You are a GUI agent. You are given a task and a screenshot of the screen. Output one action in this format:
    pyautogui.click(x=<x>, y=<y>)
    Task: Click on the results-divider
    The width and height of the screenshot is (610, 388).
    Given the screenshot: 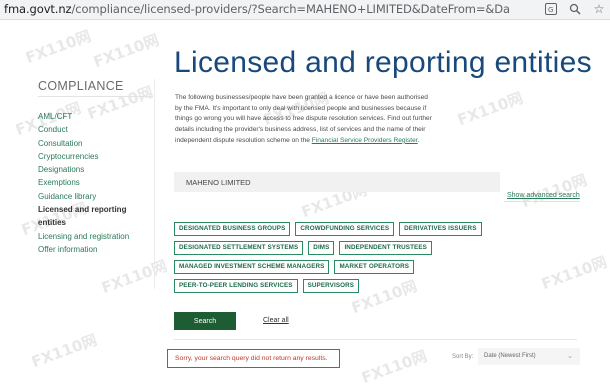 What is the action you would take?
    pyautogui.click(x=375, y=339)
    